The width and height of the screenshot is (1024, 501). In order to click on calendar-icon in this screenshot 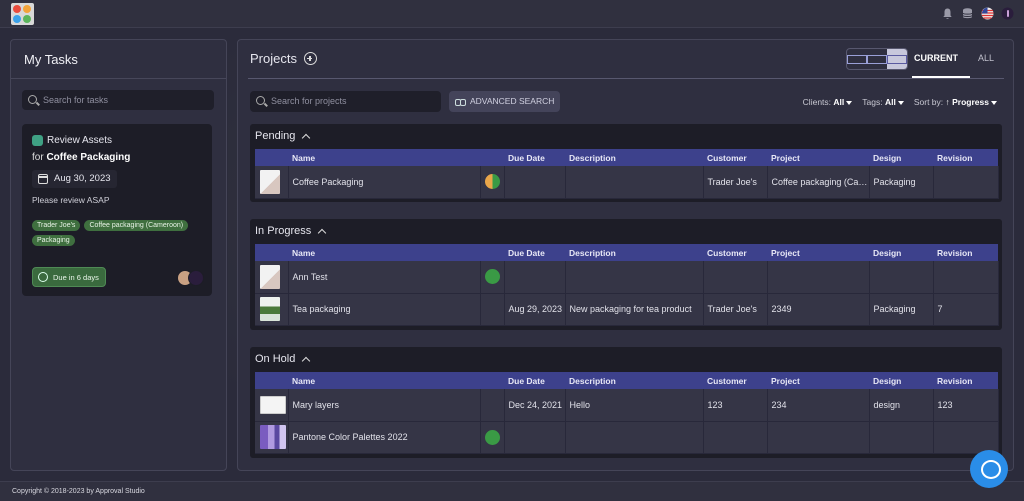, I will do `click(43, 179)`.